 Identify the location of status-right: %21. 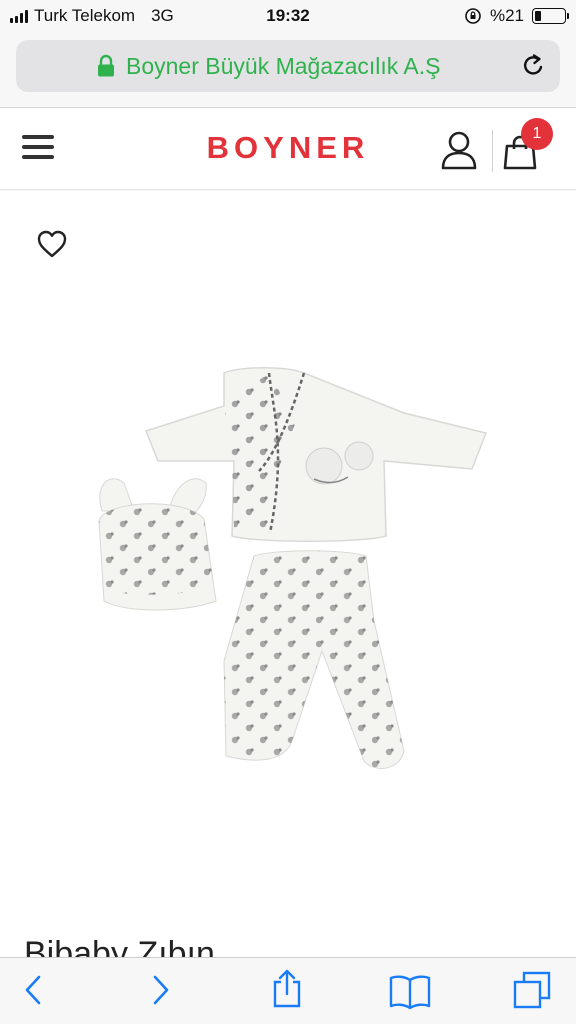
(516, 16).